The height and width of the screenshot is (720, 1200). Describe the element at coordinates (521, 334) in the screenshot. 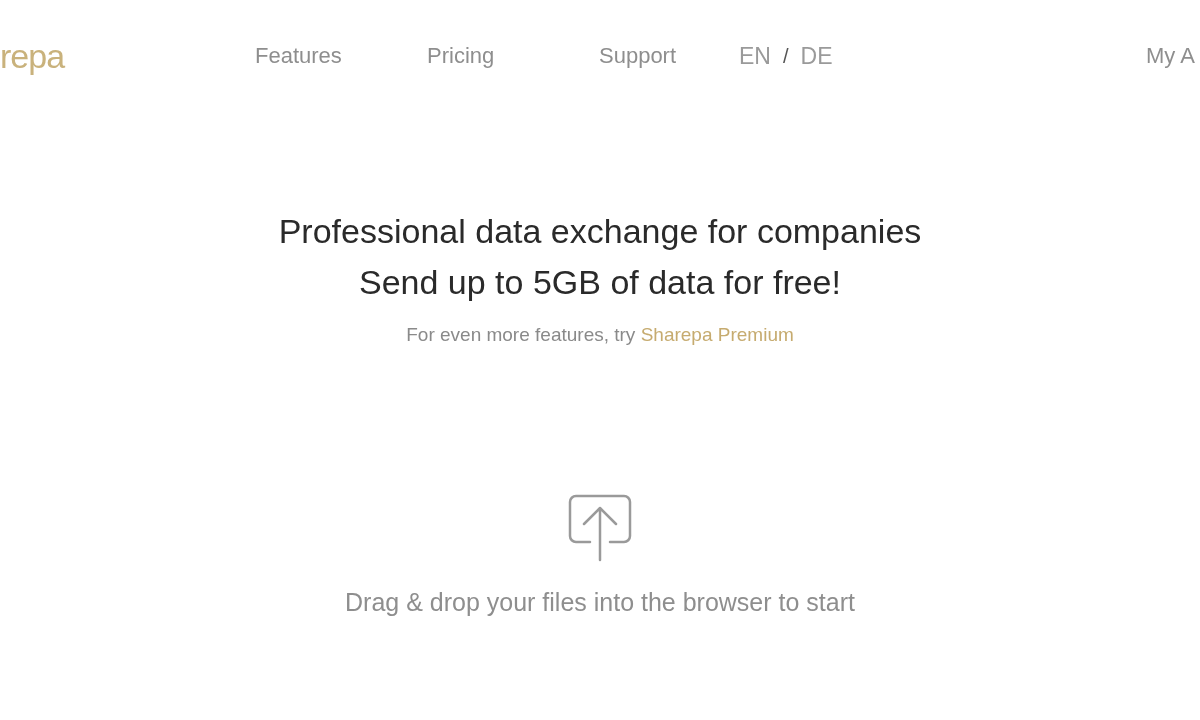

I see `subtitle: For even more features, try` at that location.